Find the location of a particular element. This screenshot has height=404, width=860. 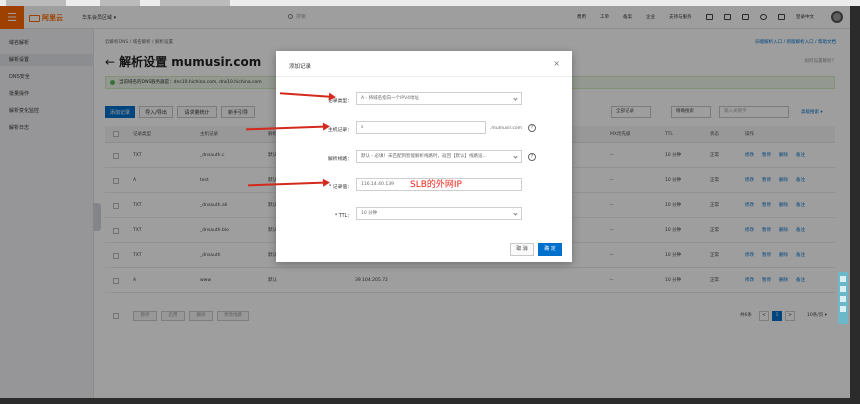

domain-suffix: .mumusir.com is located at coordinates (506, 128).